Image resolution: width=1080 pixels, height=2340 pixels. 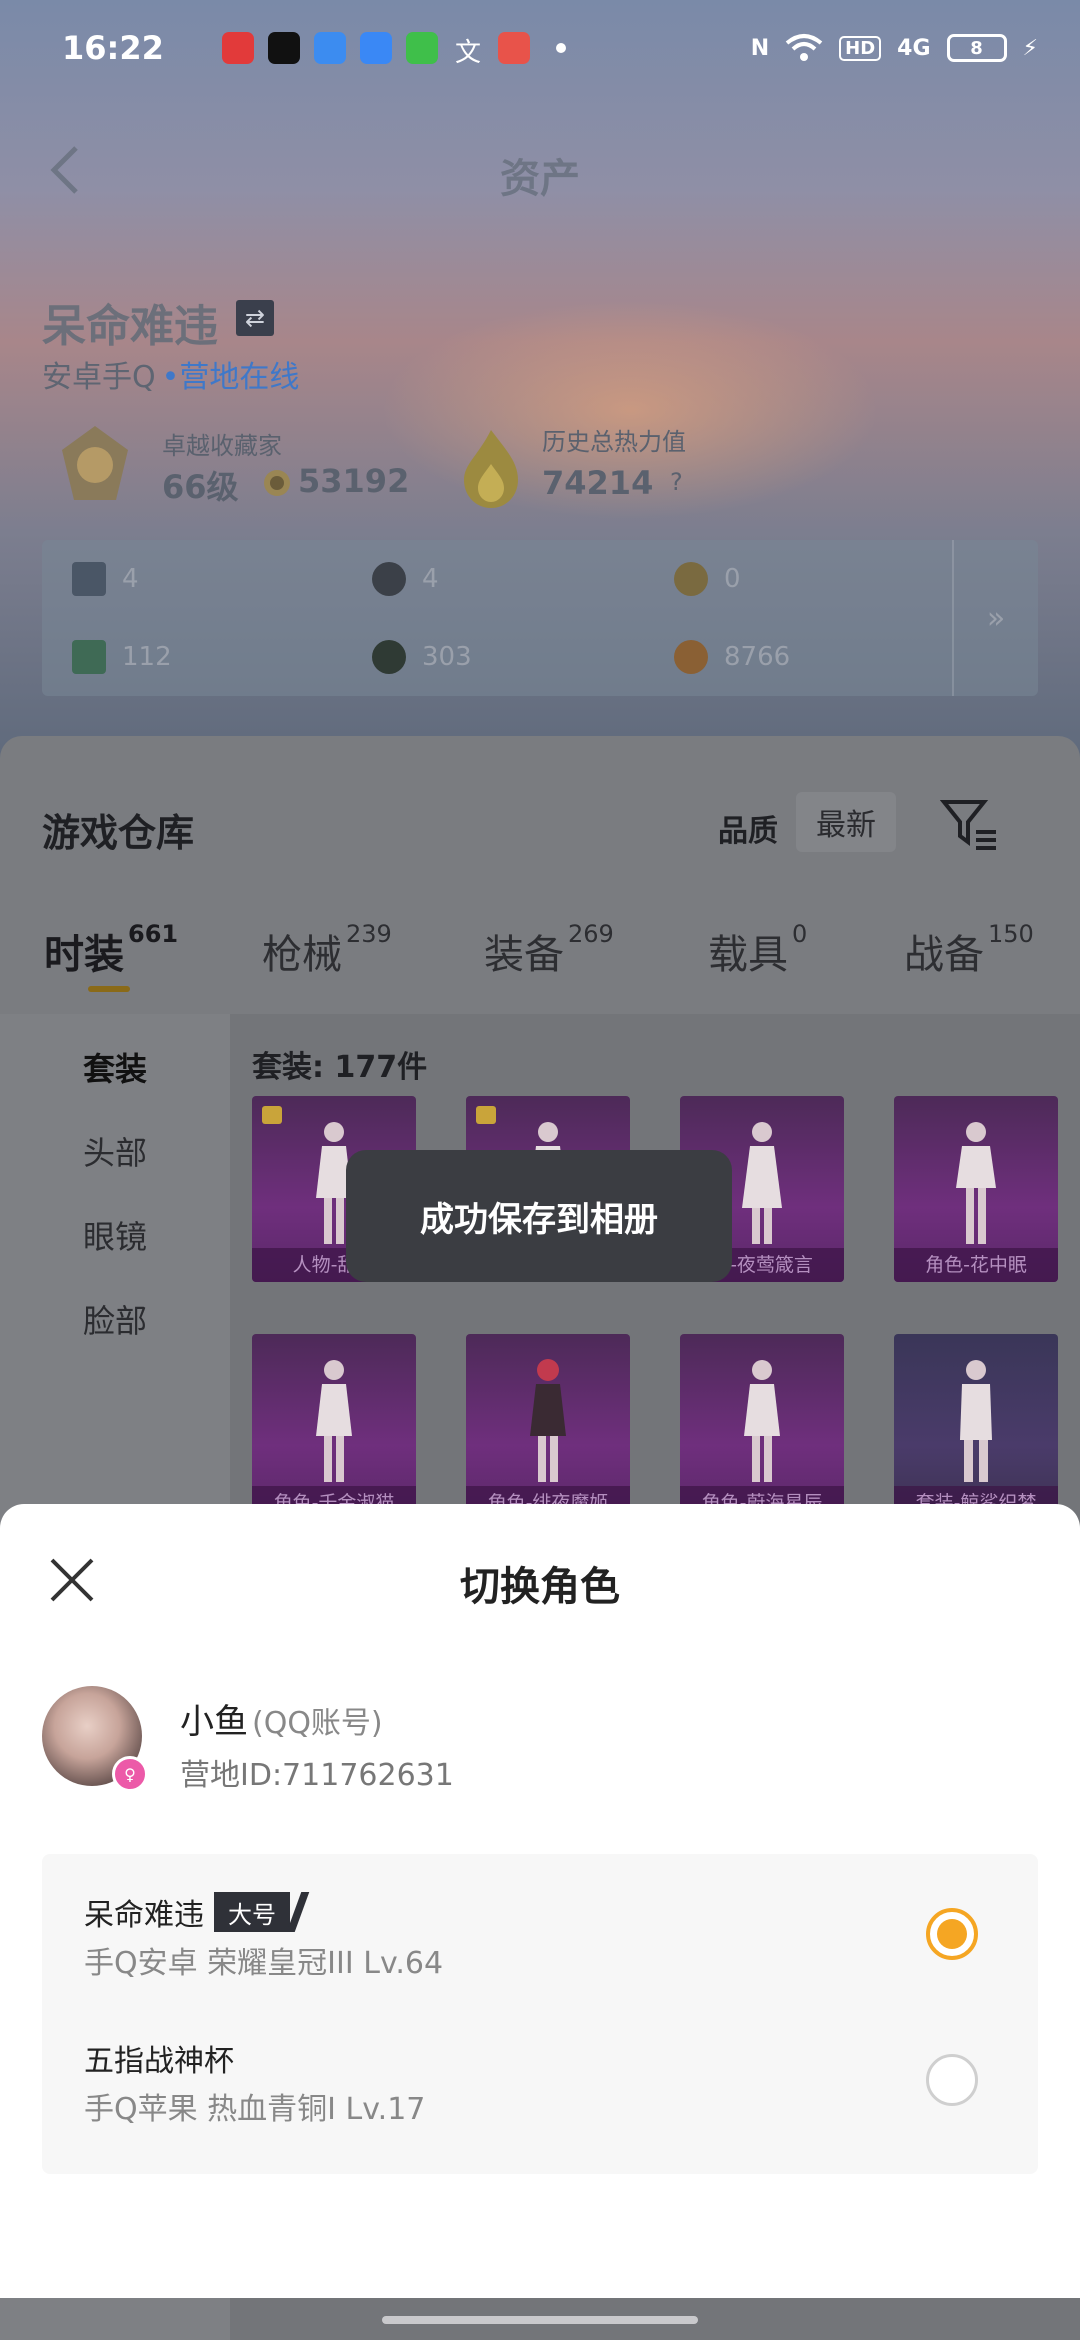 What do you see at coordinates (540, 1934) in the screenshot?
I see `role-option-main: 呆命难违 大号 手Q安卓 荣耀皇冠III Lv.64` at bounding box center [540, 1934].